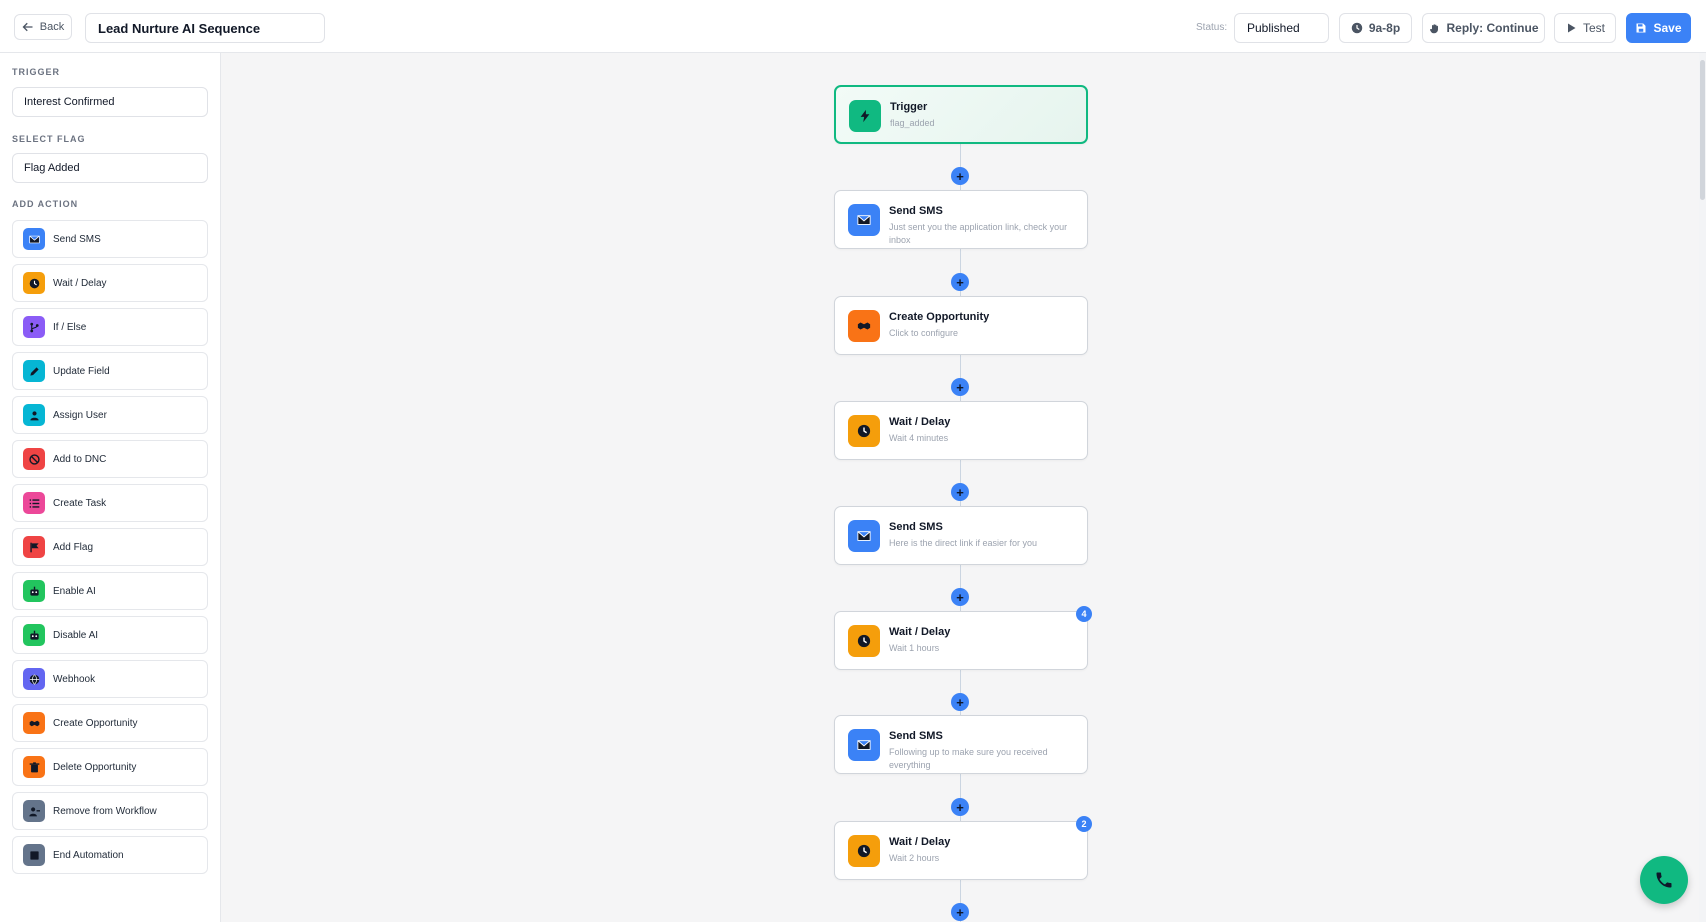 This screenshot has width=1706, height=922. Describe the element at coordinates (34, 459) in the screenshot. I see `ban-icon` at that location.